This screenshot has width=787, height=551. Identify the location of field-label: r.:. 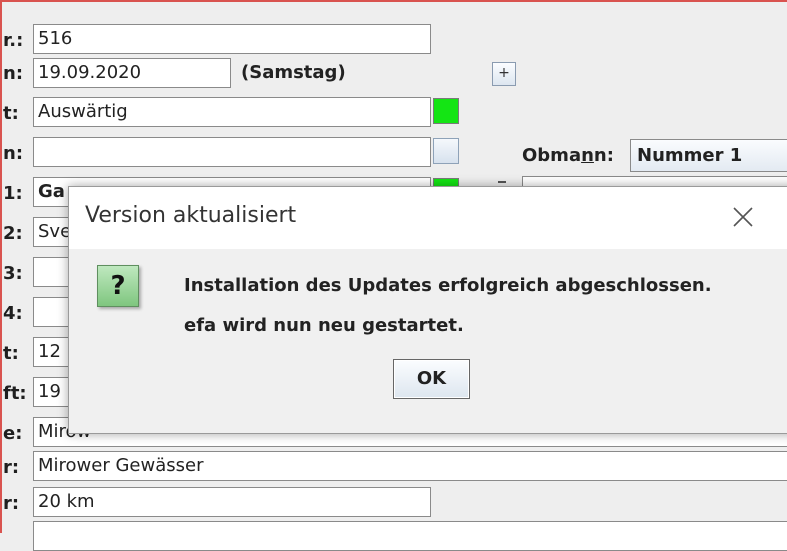
(13, 40).